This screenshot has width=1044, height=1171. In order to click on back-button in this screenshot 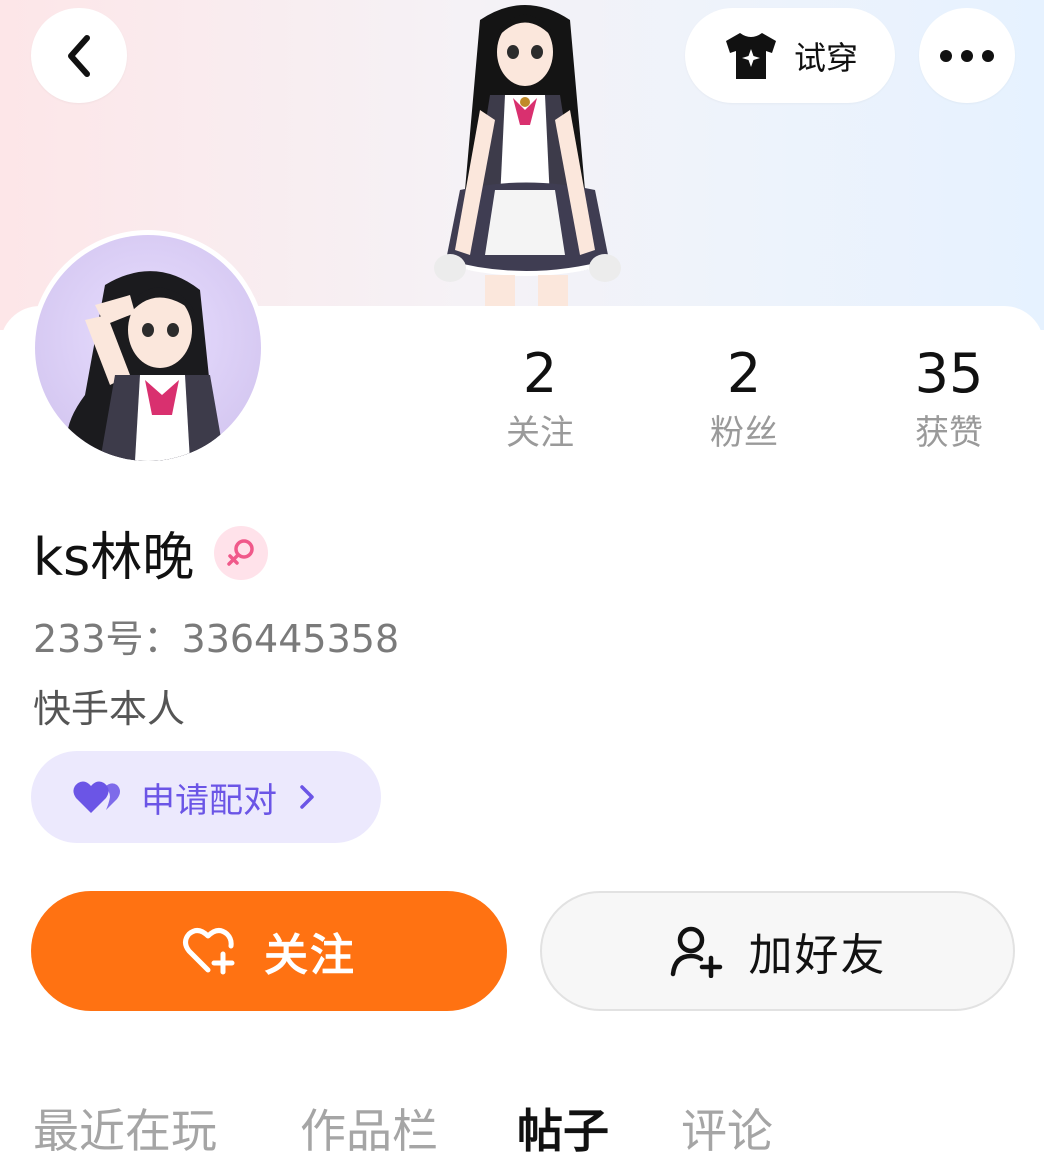, I will do `click(79, 55)`.